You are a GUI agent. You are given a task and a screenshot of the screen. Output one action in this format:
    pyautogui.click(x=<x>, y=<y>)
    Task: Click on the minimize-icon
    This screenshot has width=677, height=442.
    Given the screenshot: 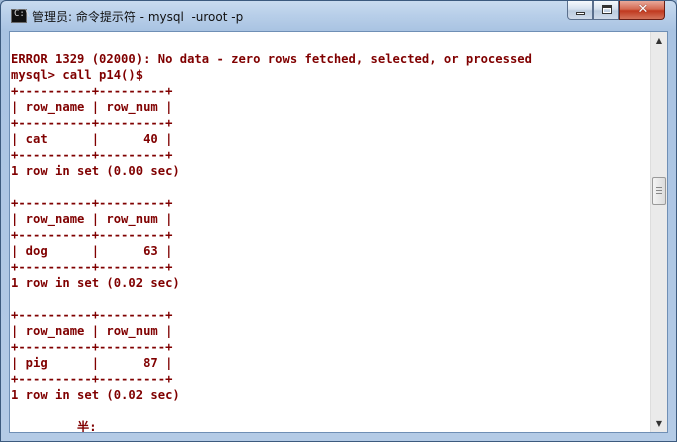 What is the action you would take?
    pyautogui.click(x=580, y=13)
    